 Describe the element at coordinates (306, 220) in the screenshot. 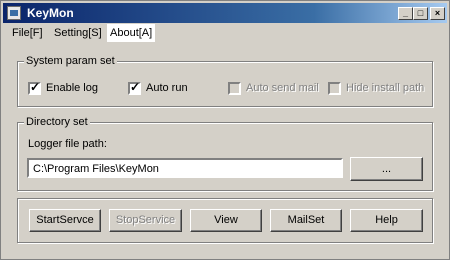

I see `mailset-button: MailSet` at that location.